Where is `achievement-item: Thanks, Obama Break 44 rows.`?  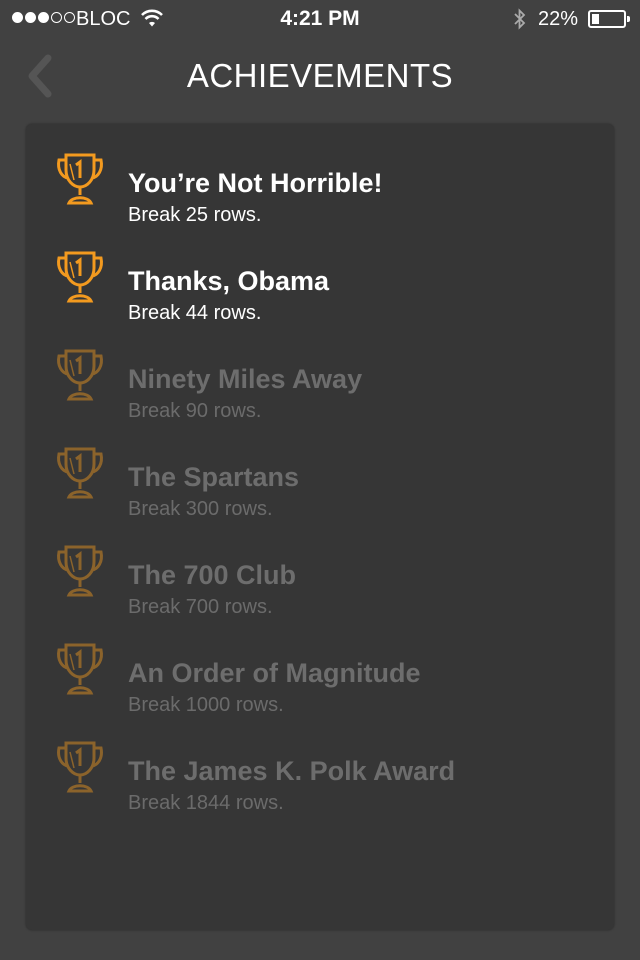
achievement-item: Thanks, Obama Break 44 rows. is located at coordinates (320, 283).